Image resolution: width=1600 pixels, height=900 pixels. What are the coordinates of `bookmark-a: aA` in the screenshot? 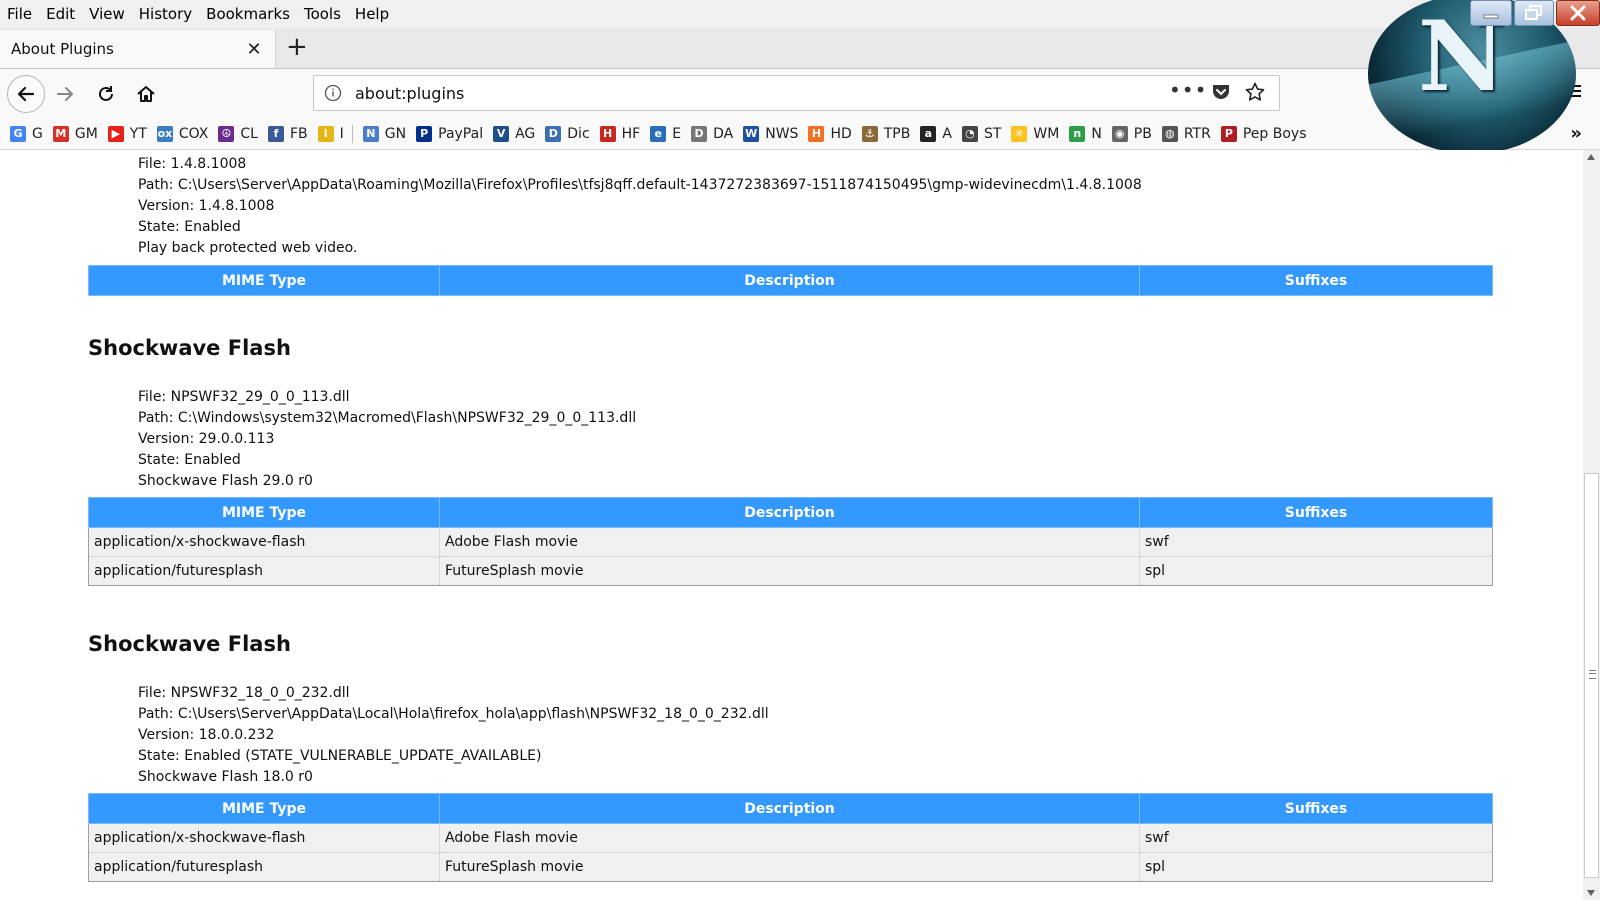 It's located at (936, 134).